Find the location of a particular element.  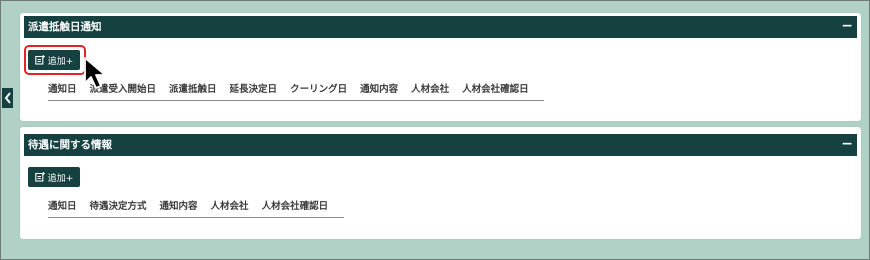

edit-add-icon is located at coordinates (39, 177).